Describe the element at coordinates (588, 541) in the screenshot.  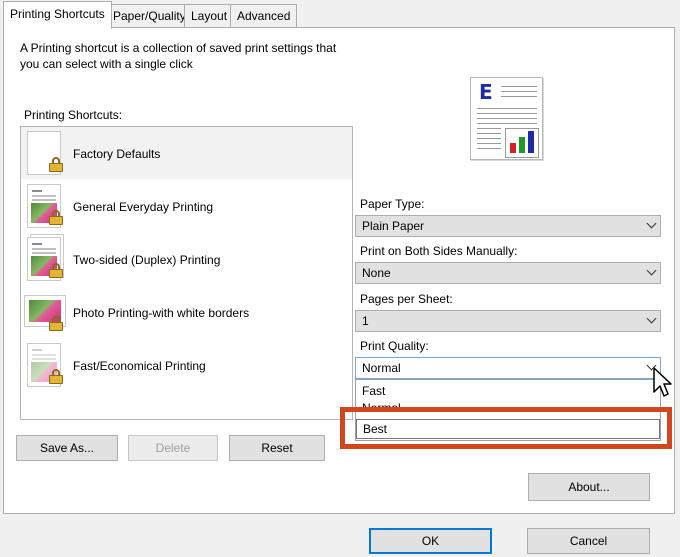
I see `cancel-button: Cancel` at that location.